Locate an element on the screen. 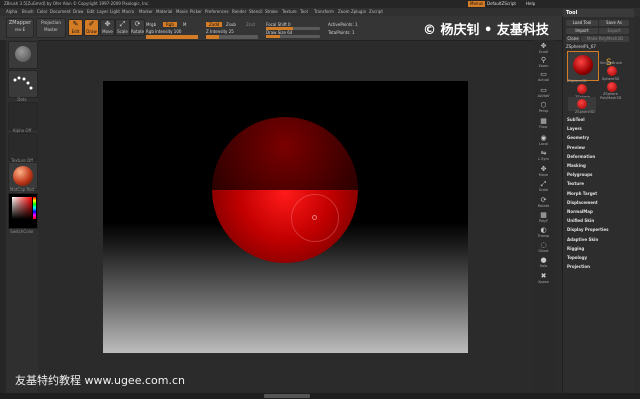 Image resolution: width=640 pixels, height=399 pixels. shelf-actual-button: ▭ Actual is located at coordinates (543, 76).